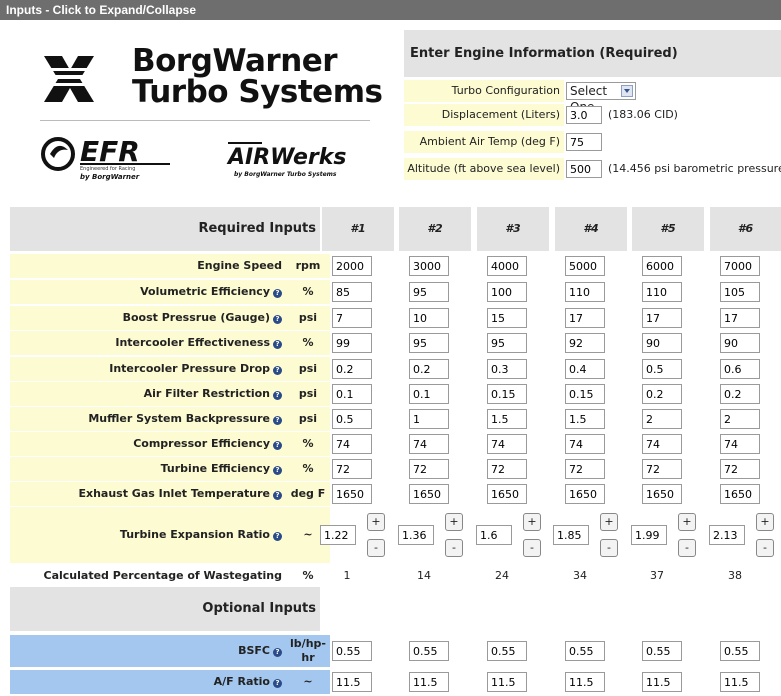  What do you see at coordinates (584, 169) in the screenshot?
I see `altitude-input` at bounding box center [584, 169].